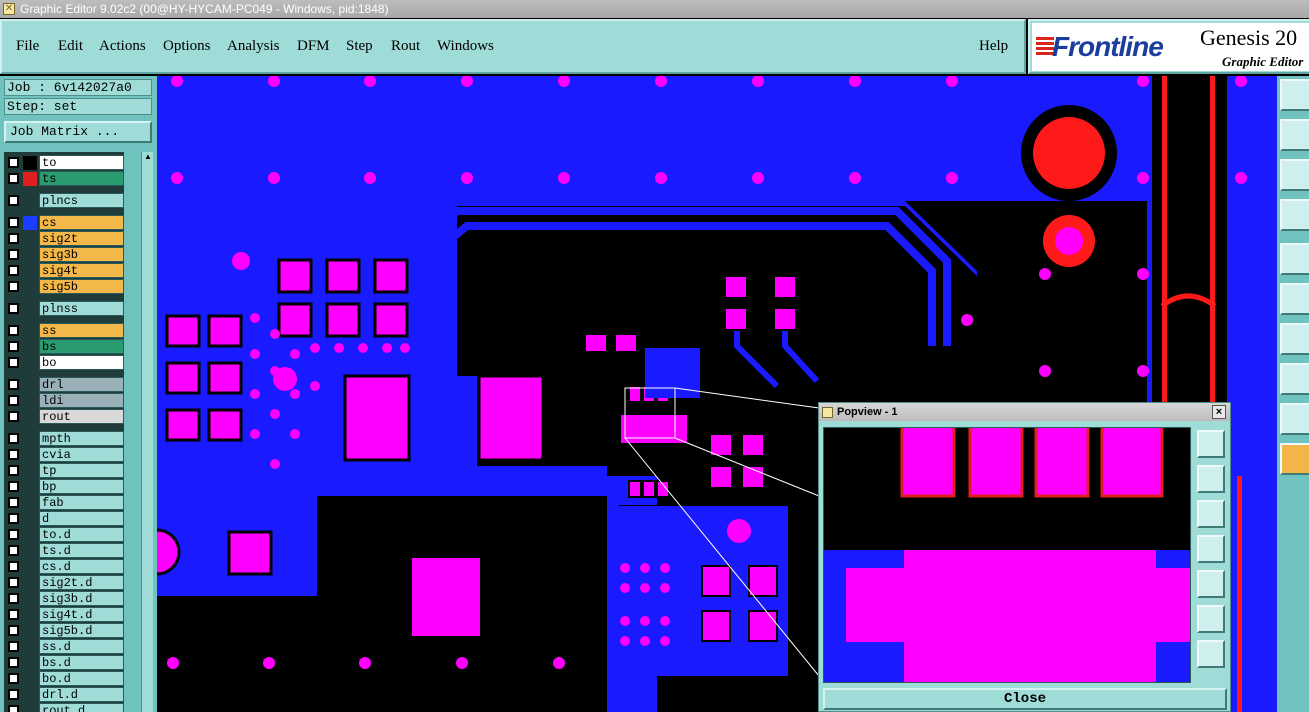 This screenshot has height=712, width=1309. I want to click on layer-row-sig4t-d: sig4t.d, so click(64, 614).